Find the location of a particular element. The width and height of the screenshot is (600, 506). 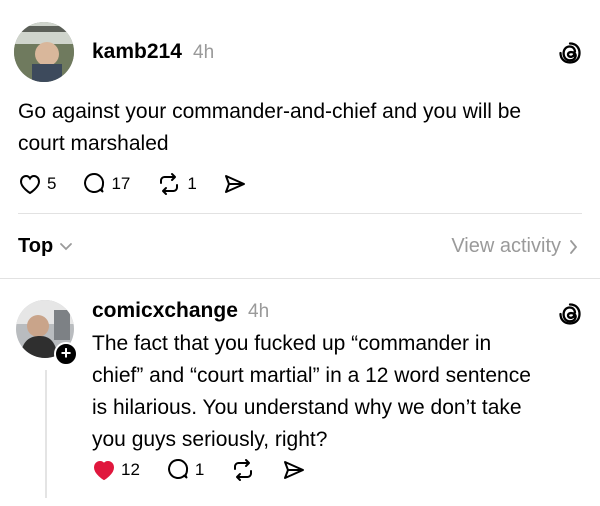

repost-count: 1 is located at coordinates (192, 183).